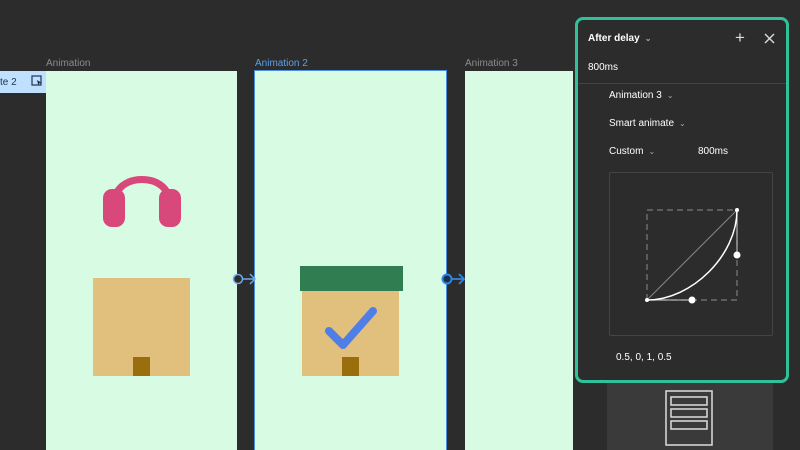 The image size is (800, 450). I want to click on trigger-select: After delay ⌄, so click(619, 38).